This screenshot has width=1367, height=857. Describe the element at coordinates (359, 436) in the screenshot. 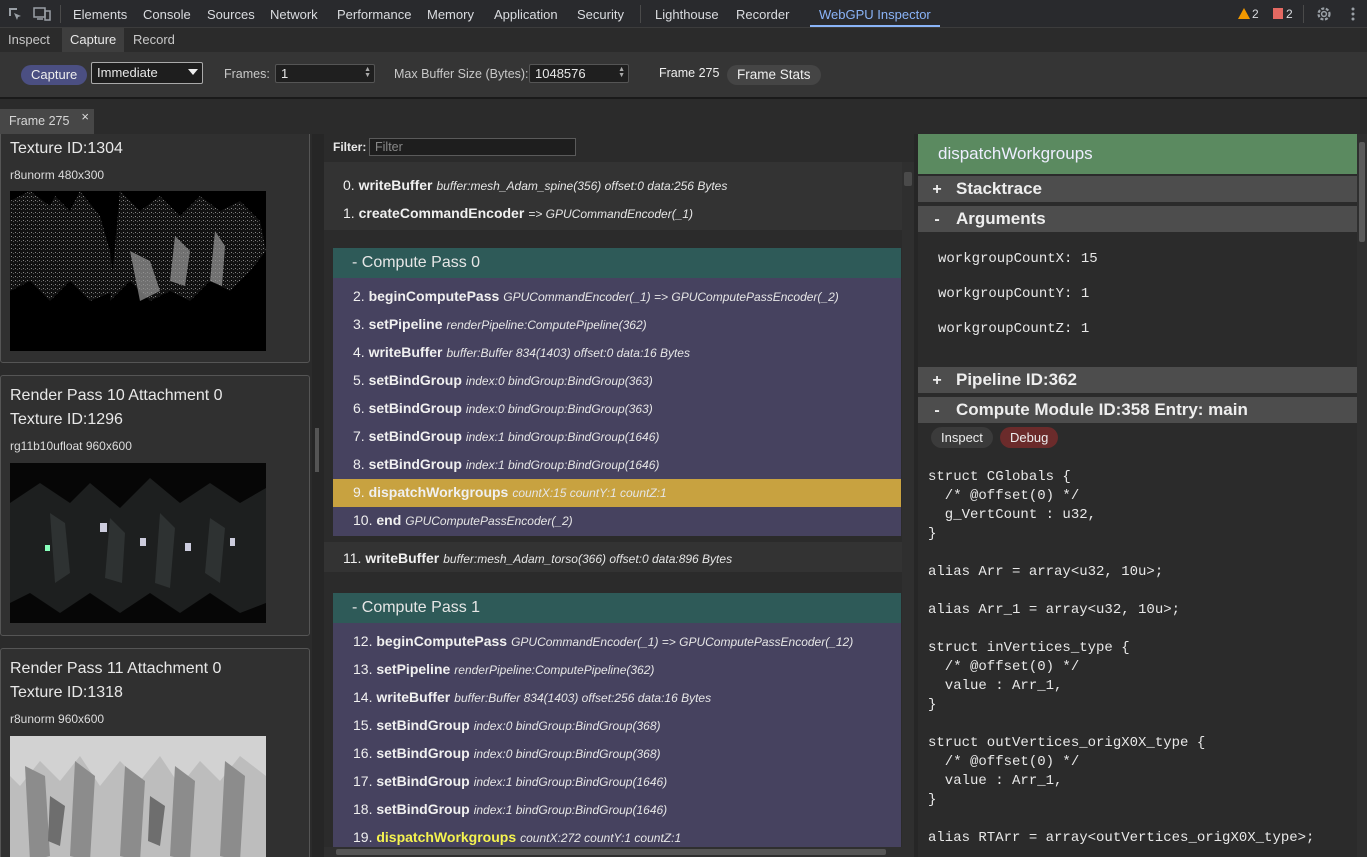

I see `command-index: 7.` at that location.